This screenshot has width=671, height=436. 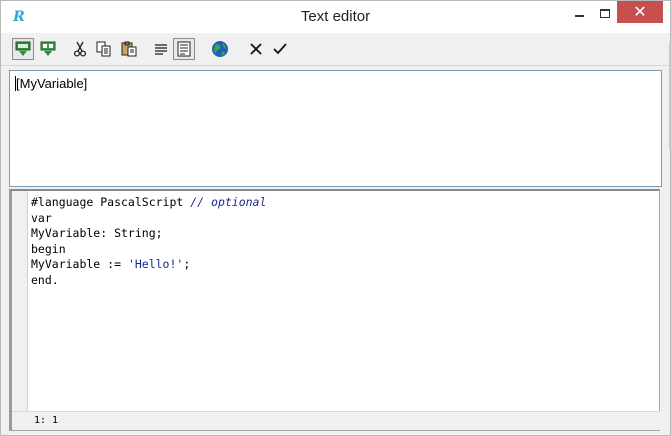 I want to click on editor-status-bar: 1, so click(x=336, y=420).